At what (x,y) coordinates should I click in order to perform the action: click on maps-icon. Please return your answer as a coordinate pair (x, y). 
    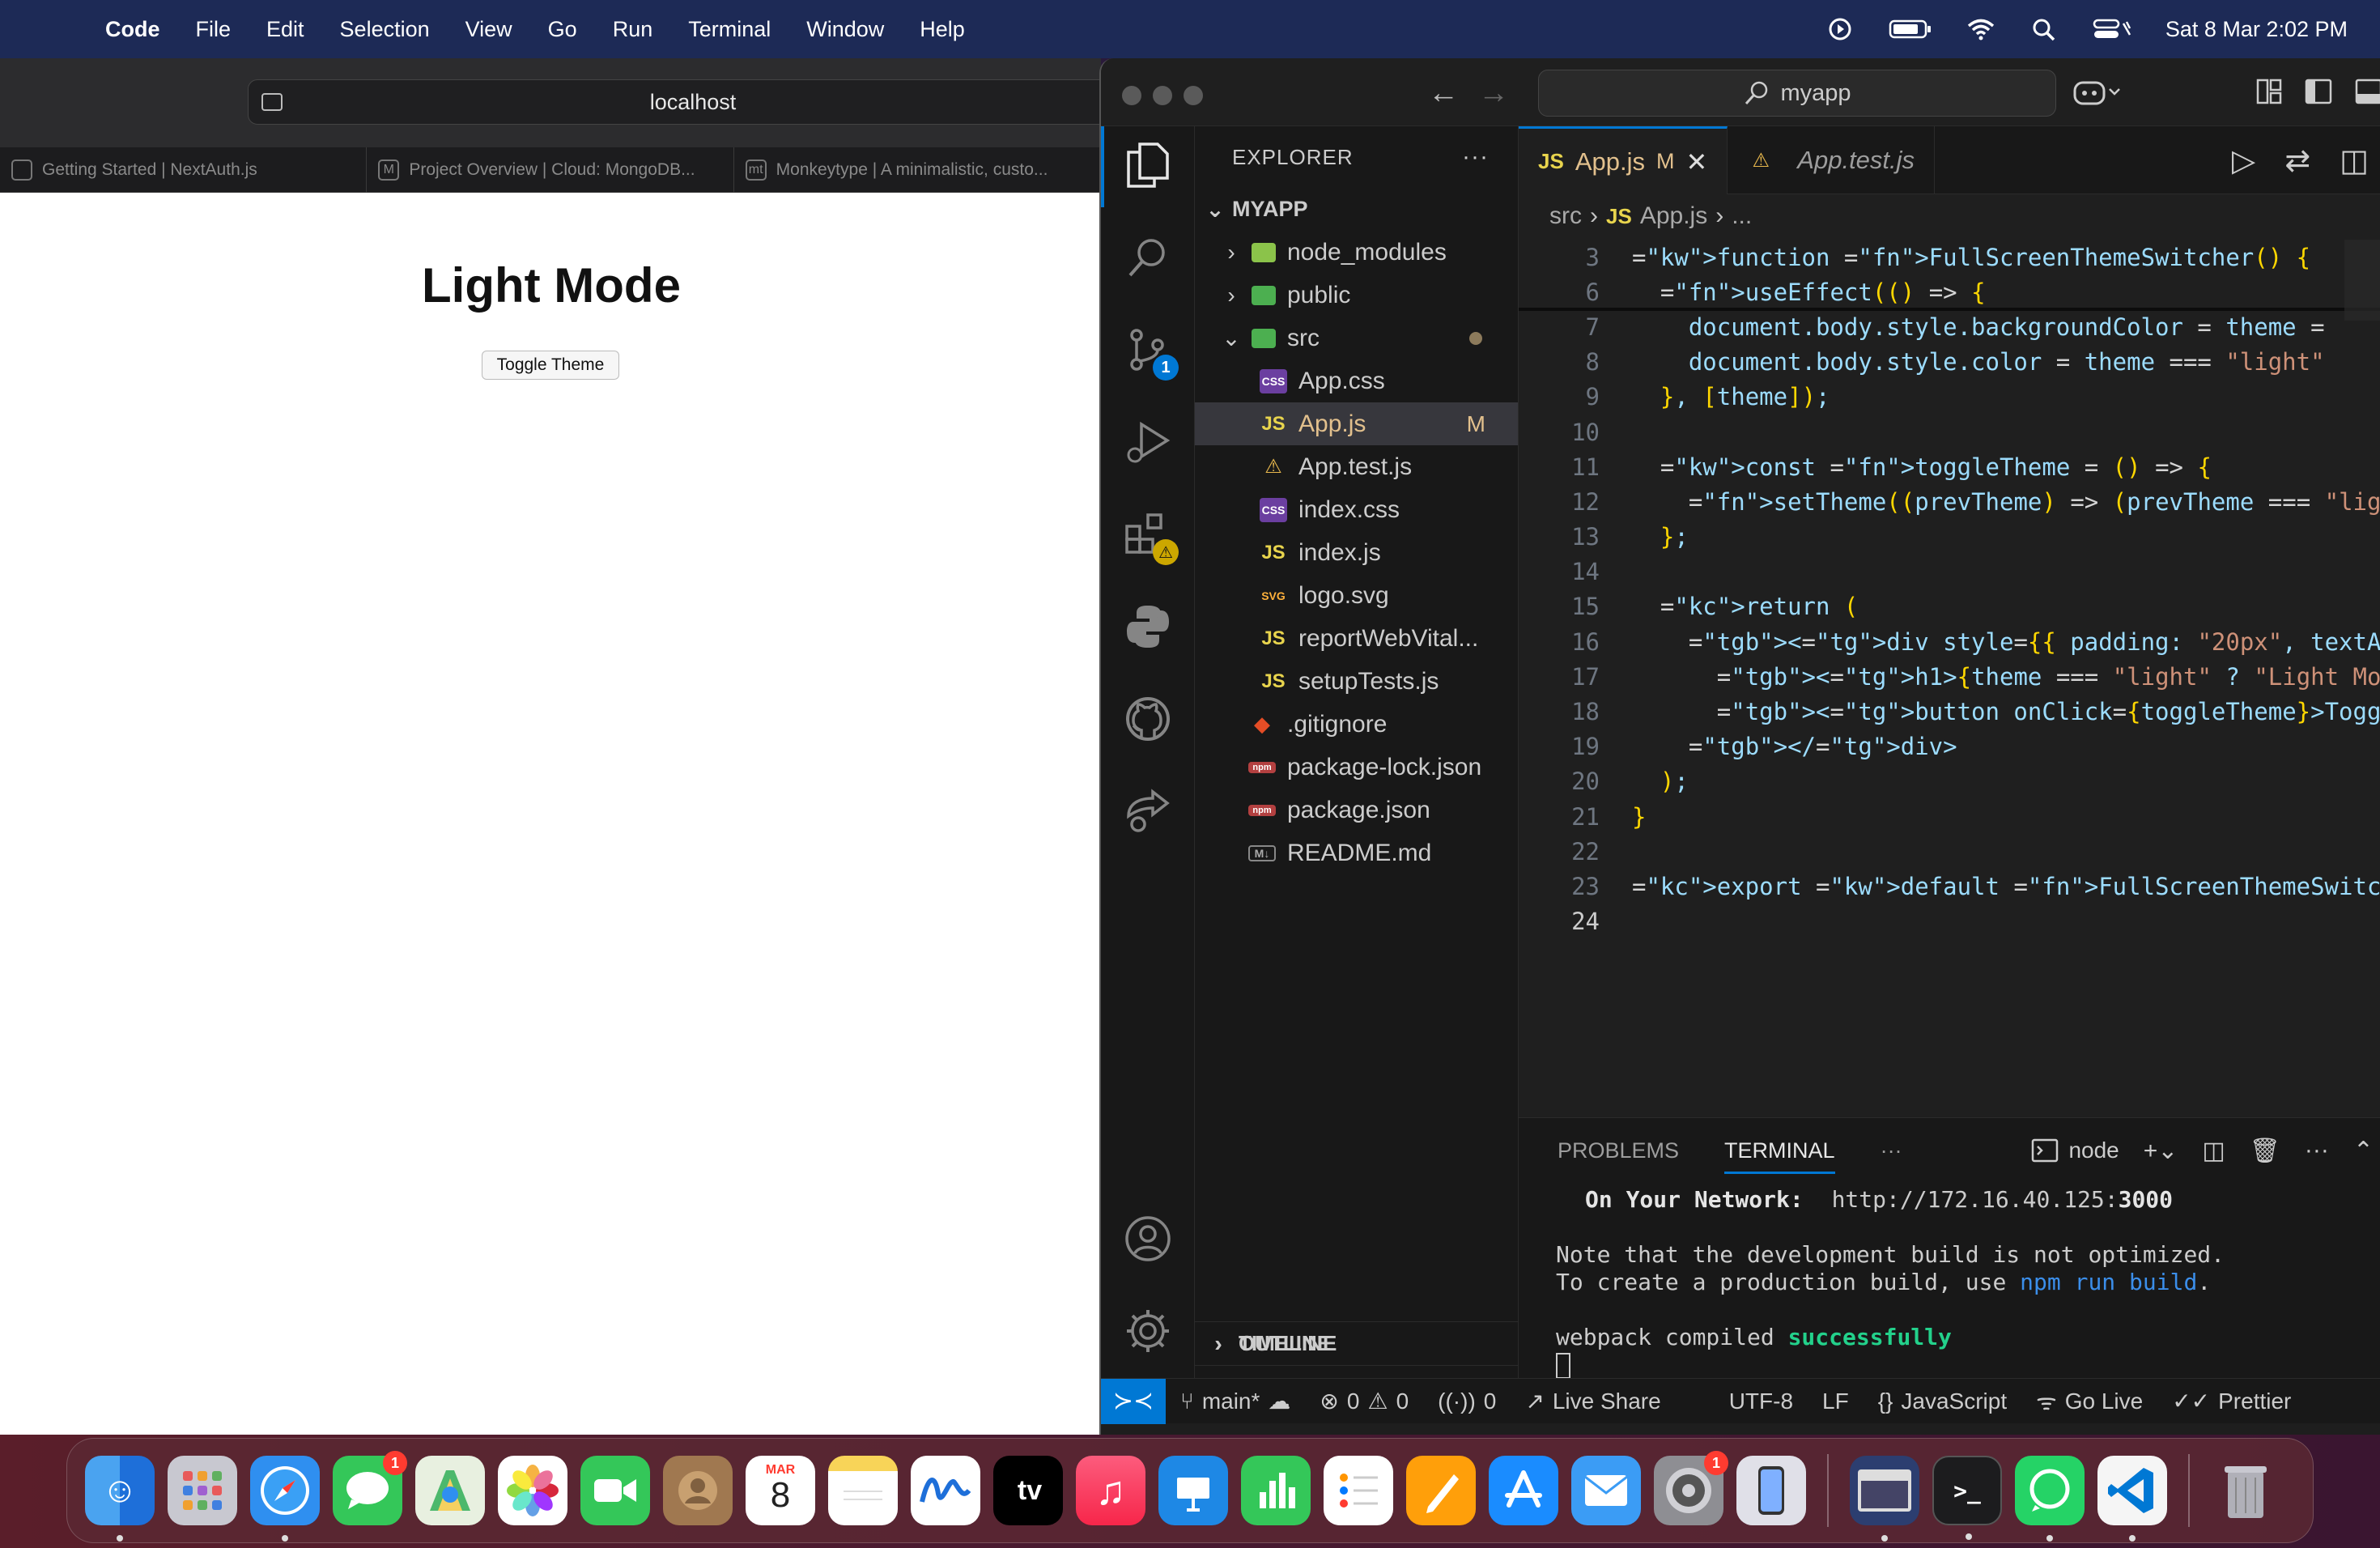
    Looking at the image, I should click on (450, 1490).